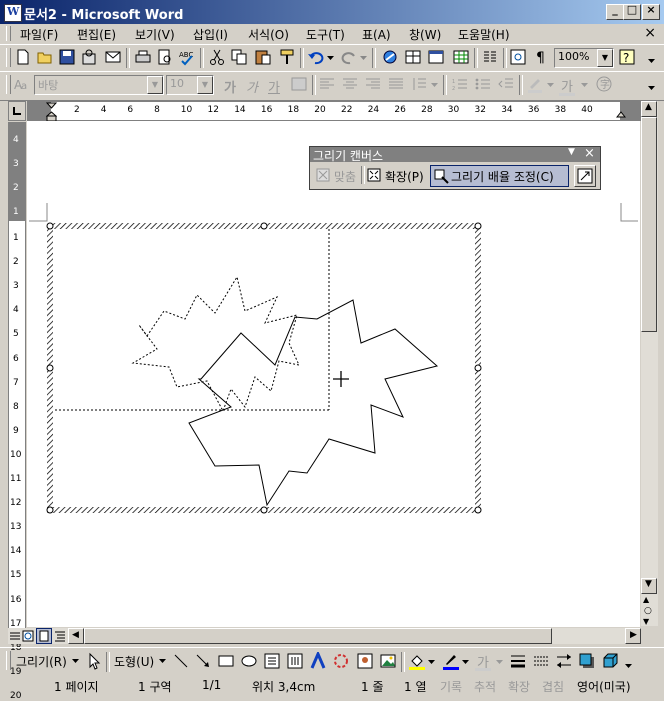 The image size is (664, 701). Describe the element at coordinates (318, 636) in the screenshot. I see `horizontal-scroll-thumb` at that location.